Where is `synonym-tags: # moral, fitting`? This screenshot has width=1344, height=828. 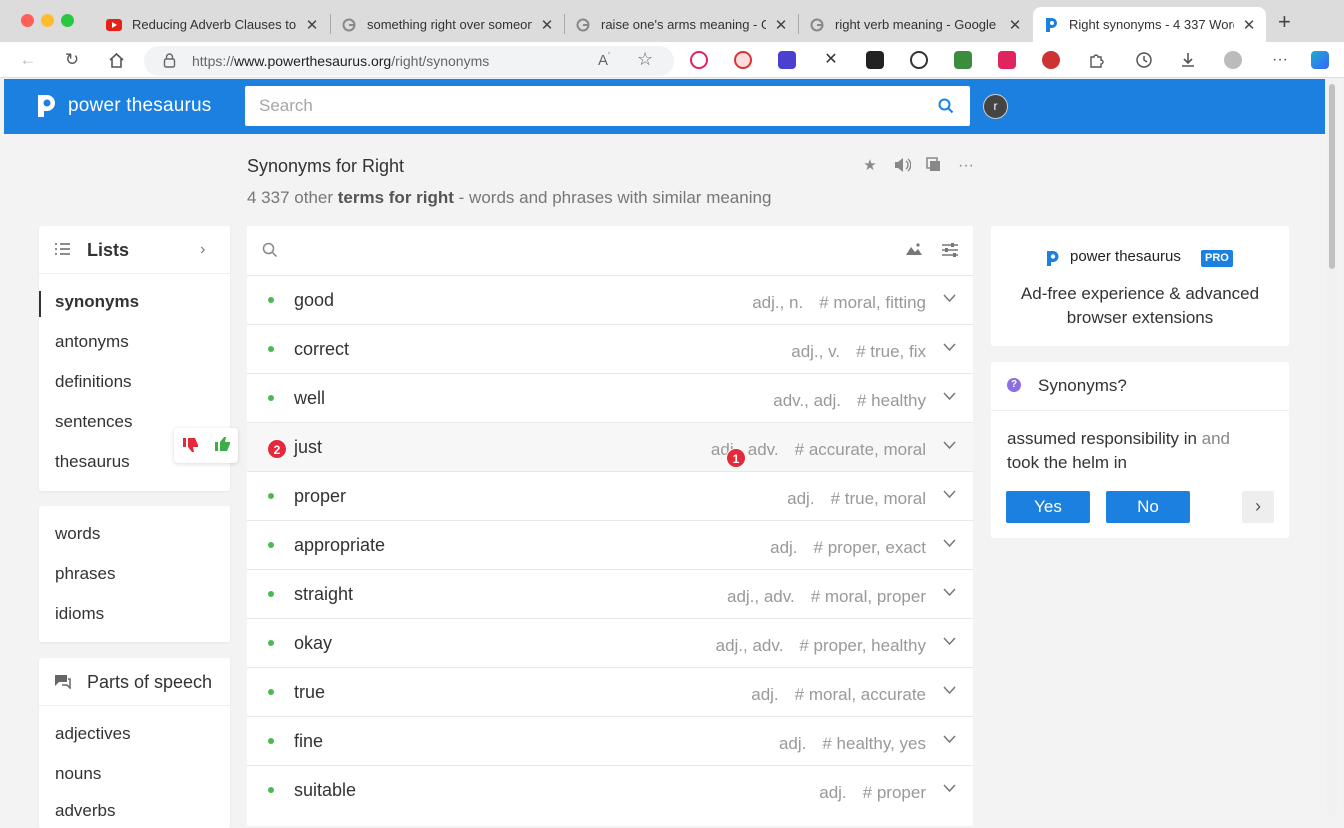
synonym-tags: # moral, fitting is located at coordinates (872, 302).